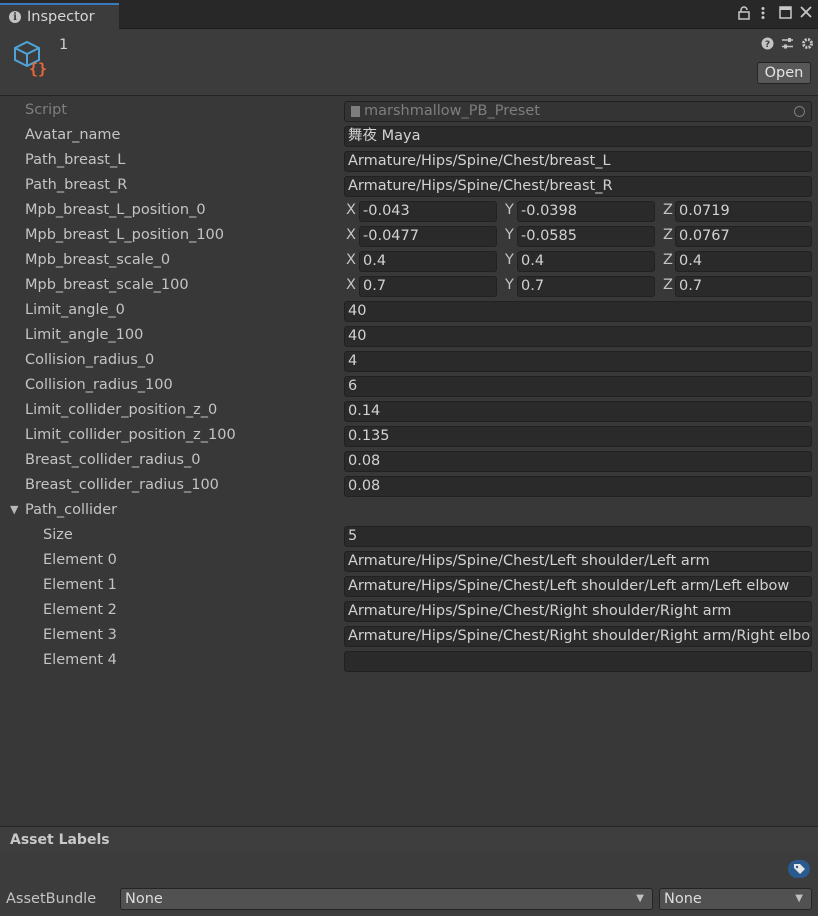 The image size is (818, 916). Describe the element at coordinates (58, 535) in the screenshot. I see `size-label: Size` at that location.